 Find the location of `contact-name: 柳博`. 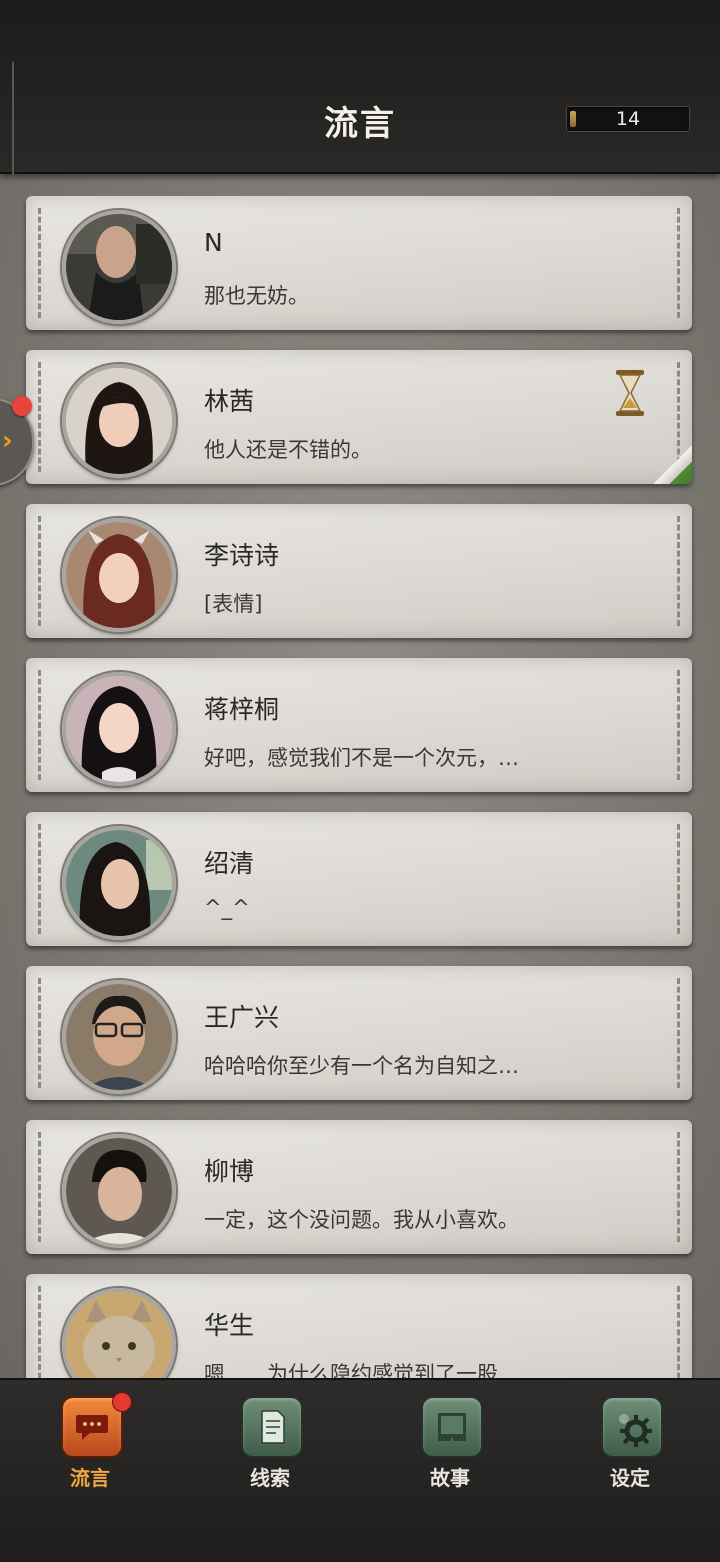

contact-name: 柳博 is located at coordinates (229, 1171).